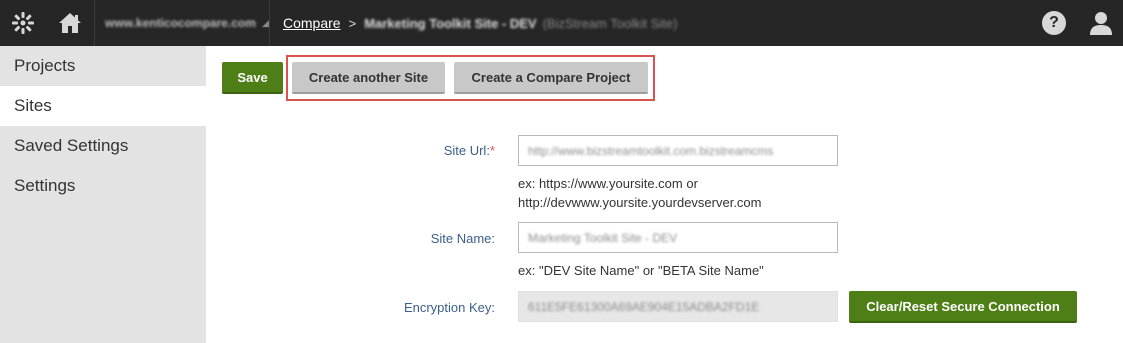  Describe the element at coordinates (610, 23) in the screenshot. I see `breadcrumb-current-sub: (BizStream Toolkit Site)` at that location.